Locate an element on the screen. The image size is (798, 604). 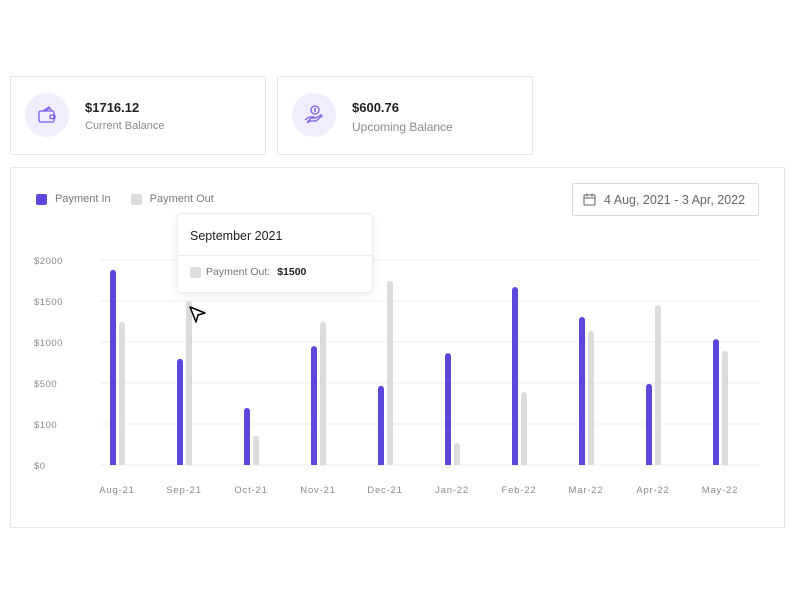
y-tick-label: $1500 is located at coordinates (48, 302).